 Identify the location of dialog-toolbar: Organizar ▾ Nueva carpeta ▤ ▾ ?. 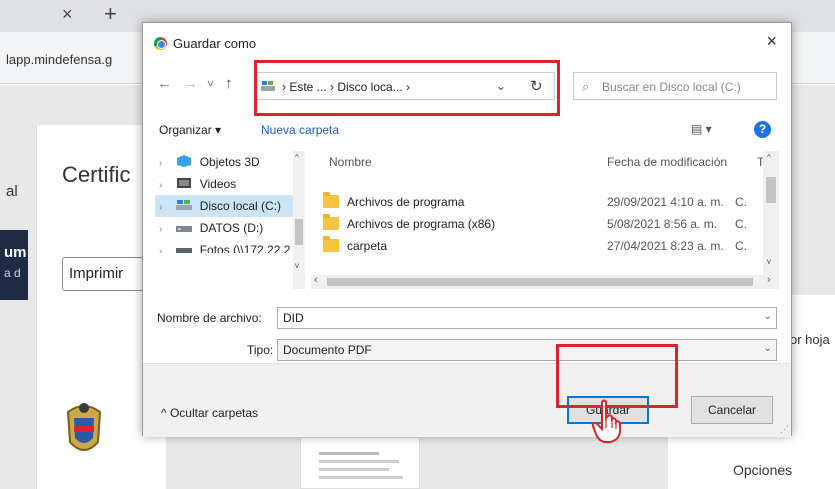
(467, 132).